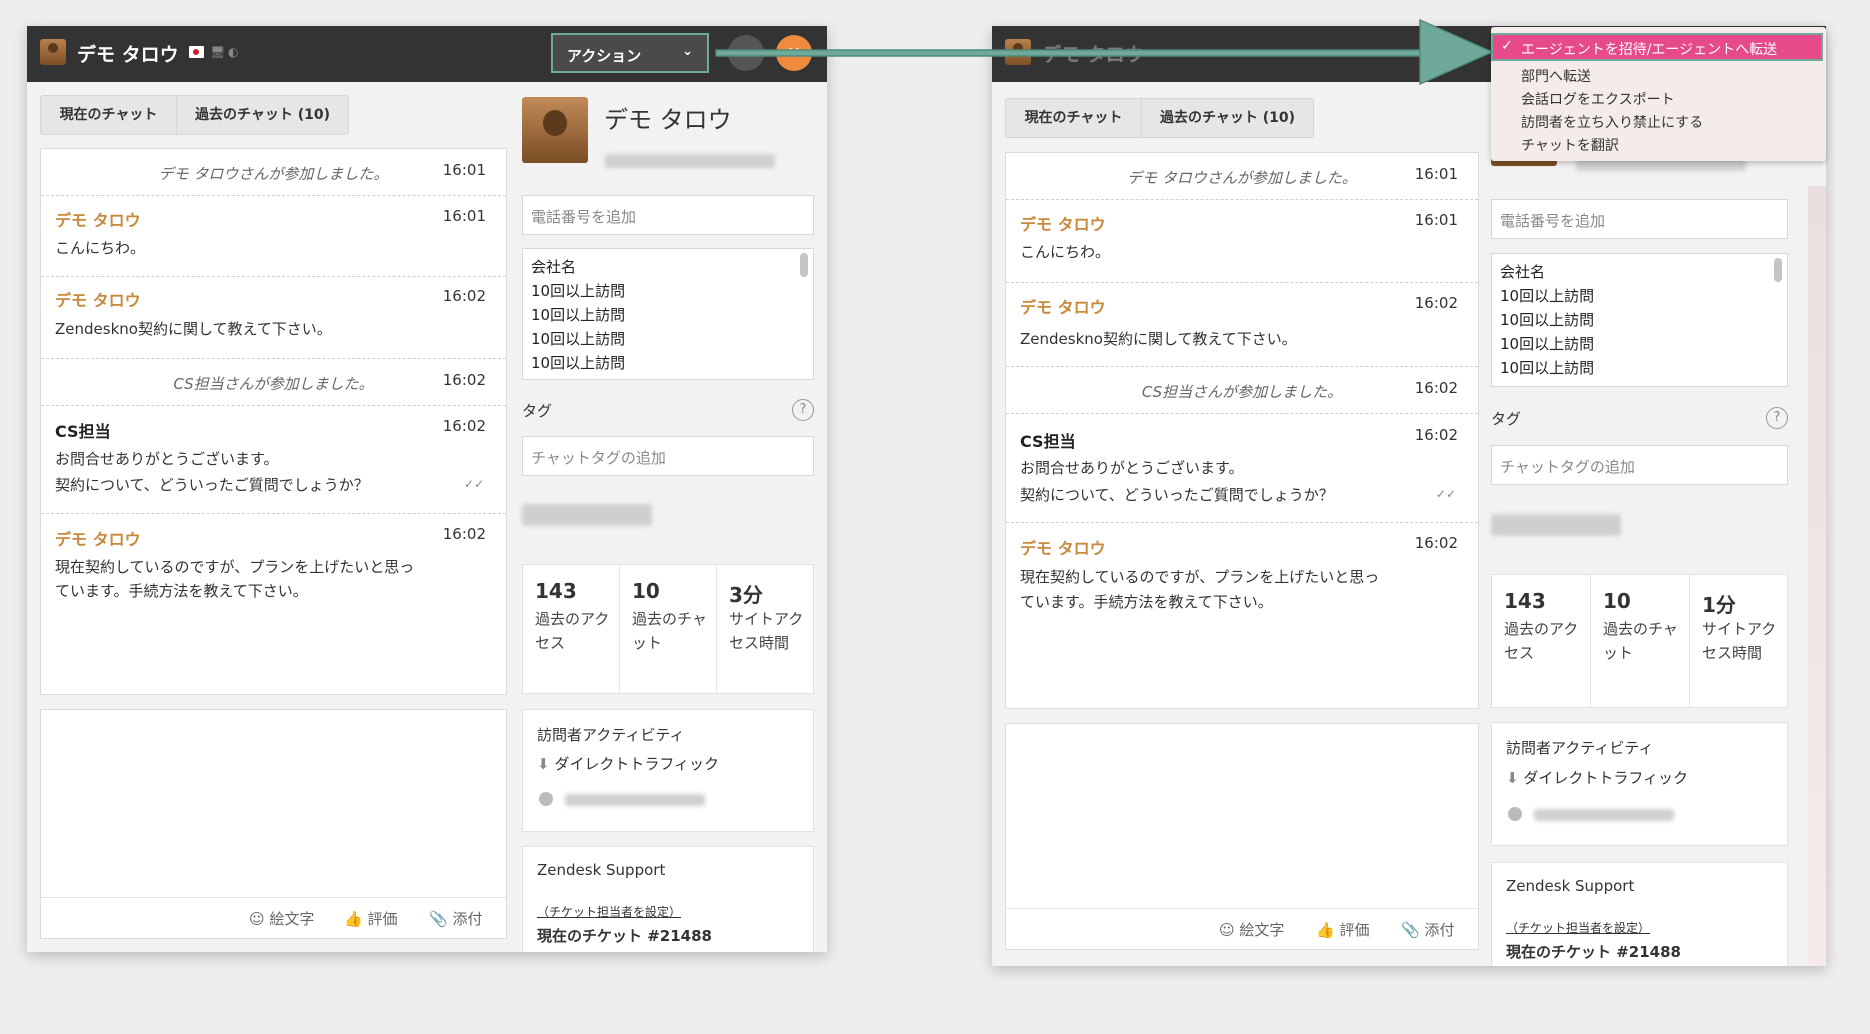  Describe the element at coordinates (1612, 122) in the screenshot. I see `menu-item-ban-visitor: 訪問者を立ち入り禁止にする` at that location.